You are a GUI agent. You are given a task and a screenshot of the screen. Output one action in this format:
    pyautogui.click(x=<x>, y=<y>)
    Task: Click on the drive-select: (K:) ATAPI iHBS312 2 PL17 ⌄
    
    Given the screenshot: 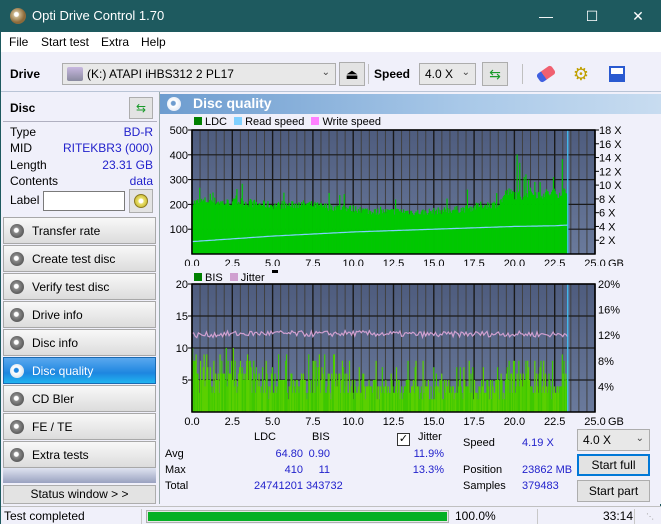 What is the action you would take?
    pyautogui.click(x=199, y=74)
    